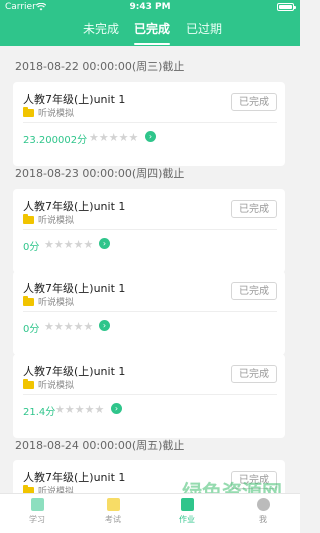  Describe the element at coordinates (100, 445) in the screenshot. I see `group-date: 2018-08-24 00:00:00(周五)截止` at that location.